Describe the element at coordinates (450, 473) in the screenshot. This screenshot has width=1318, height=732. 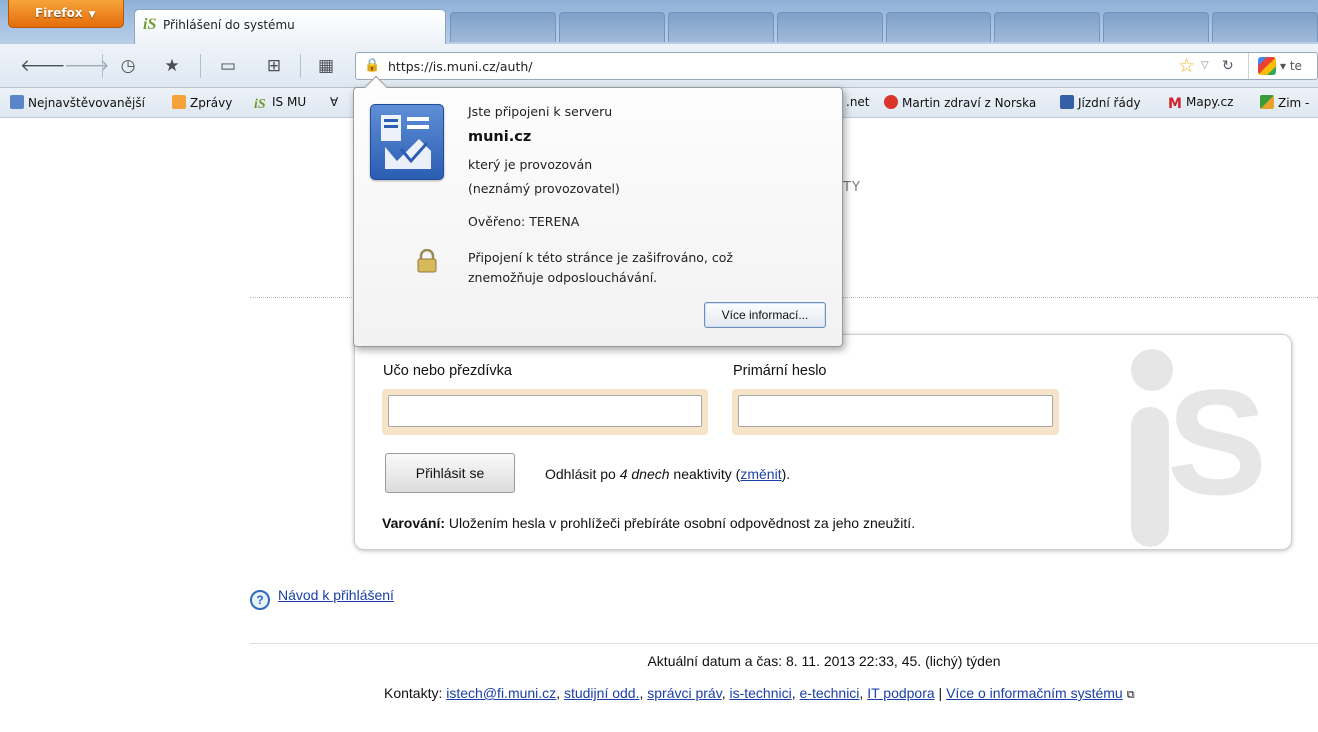
I see `login-button: Přihlásit se` at that location.